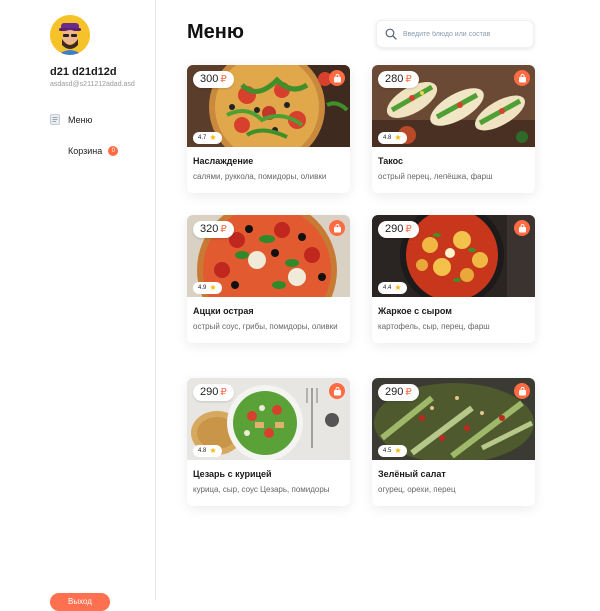  I want to click on dish-name: Такос, so click(391, 161).